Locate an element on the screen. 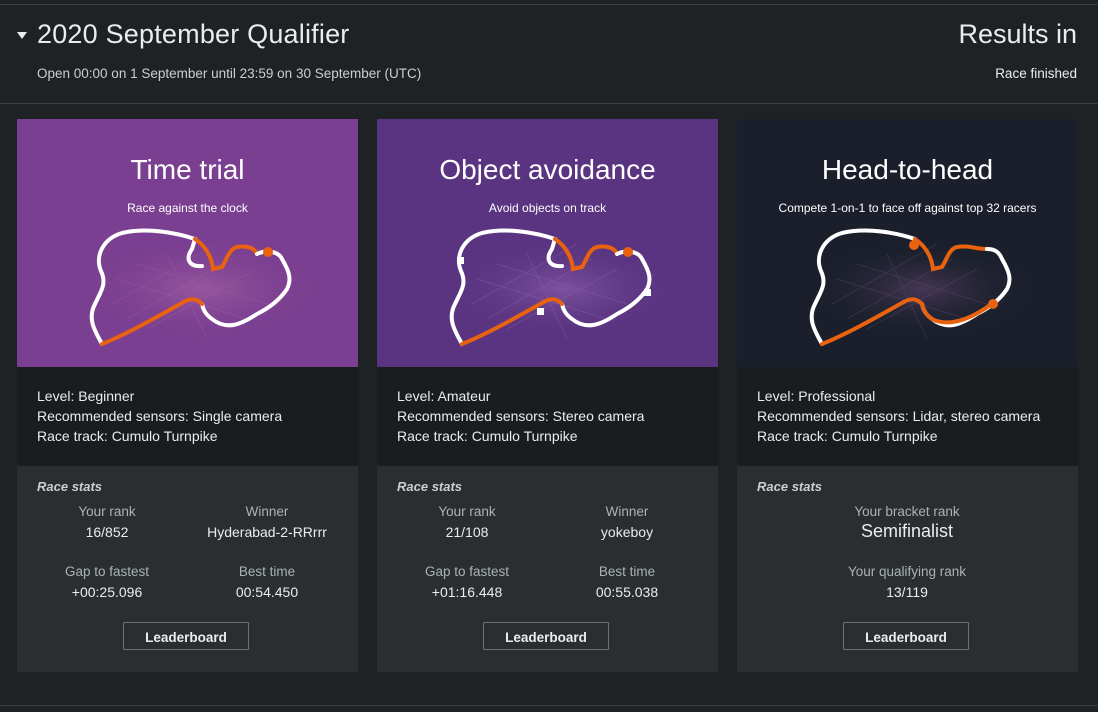 This screenshot has width=1098, height=712. level-text: Level: Amateur is located at coordinates (444, 396).